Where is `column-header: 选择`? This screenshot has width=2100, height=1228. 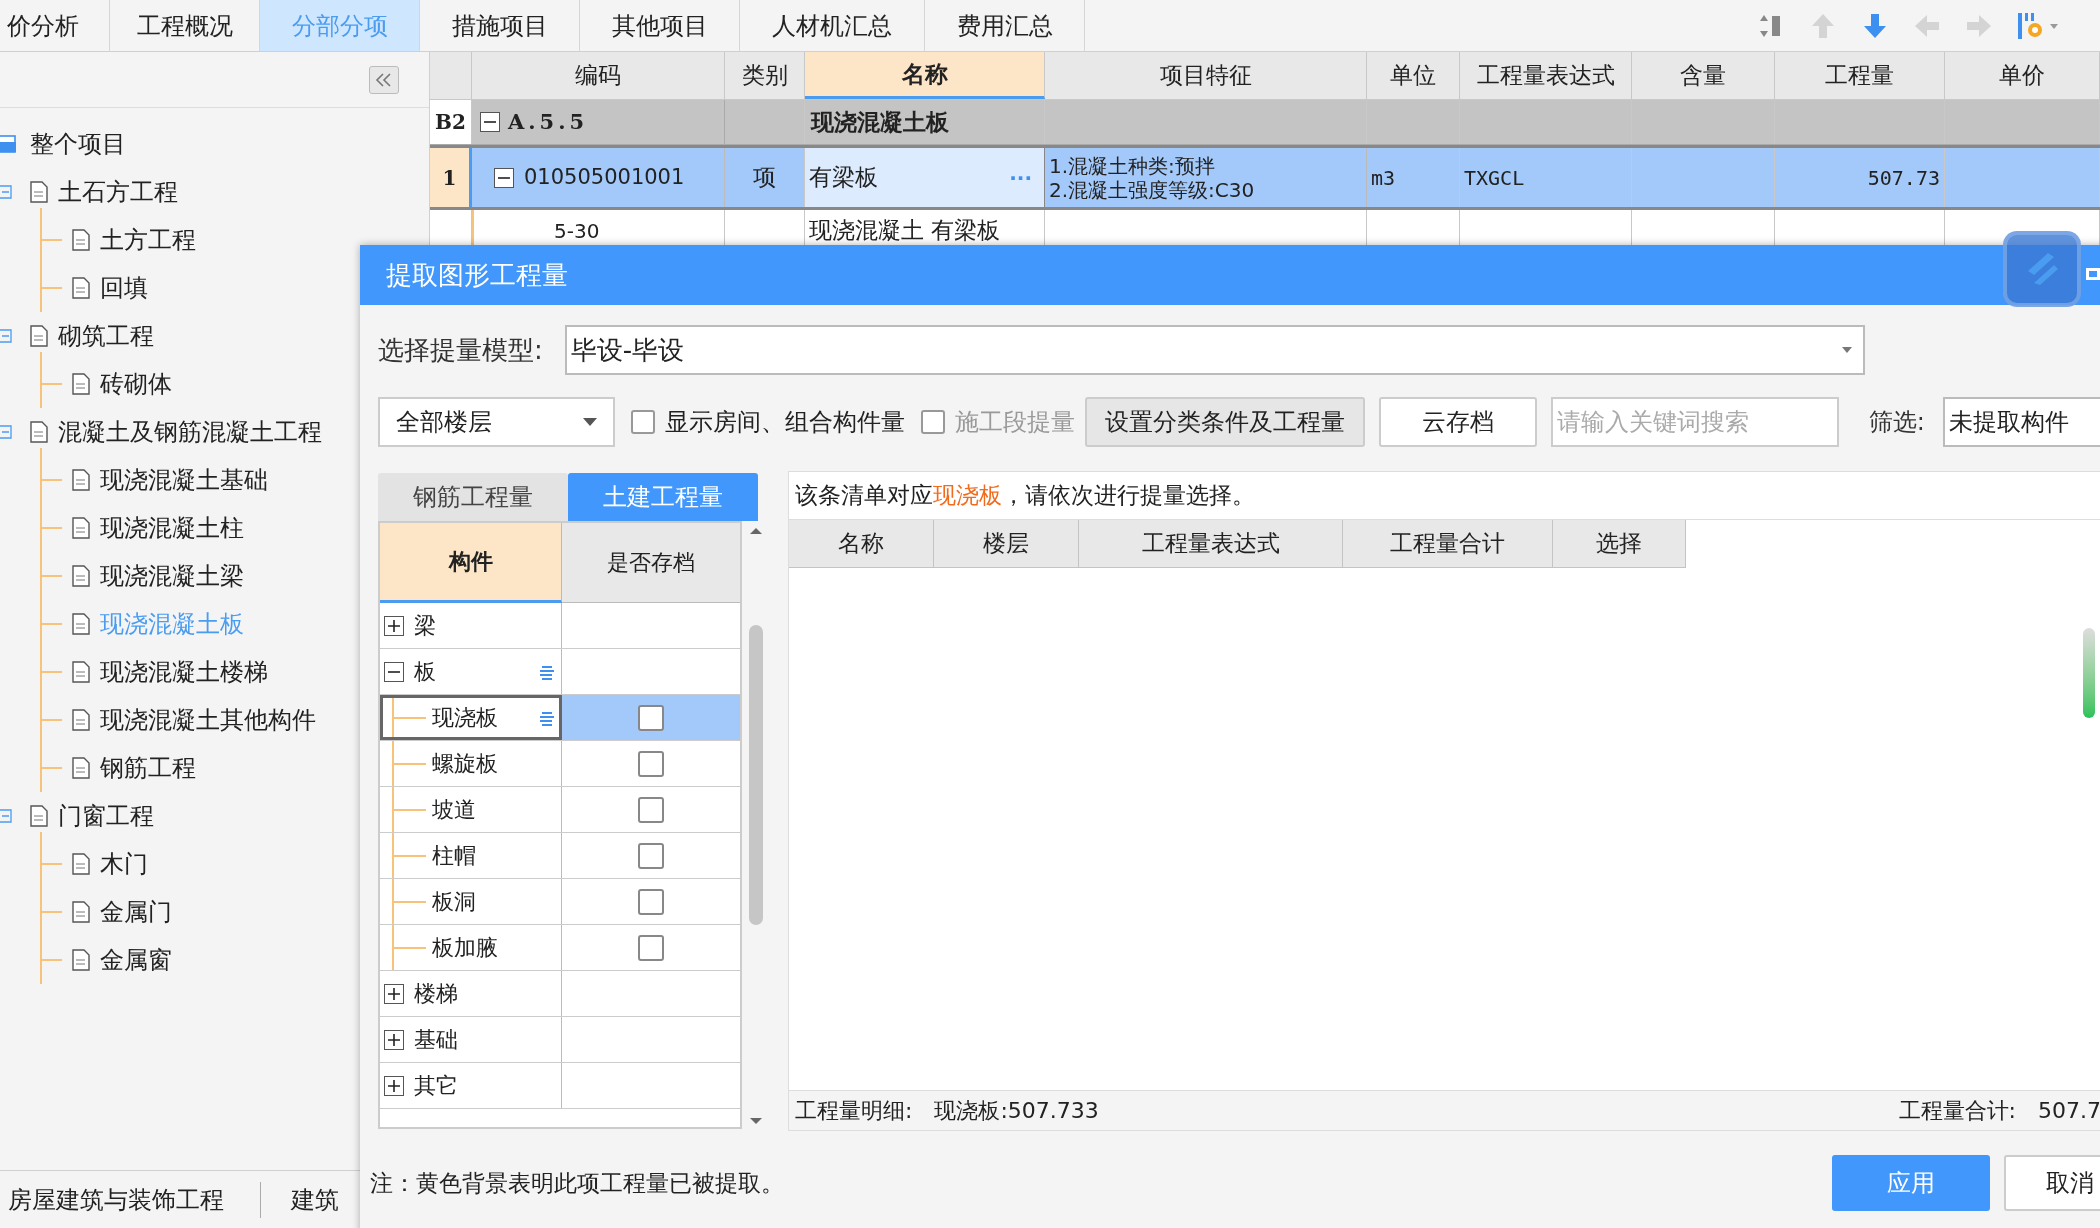
column-header: 选择 is located at coordinates (1619, 544).